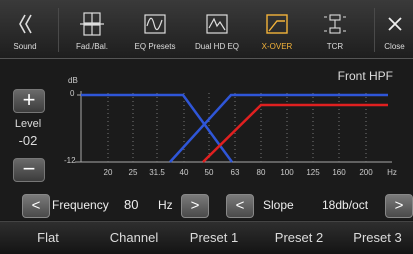  I want to click on y-top-label: 0, so click(72, 93).